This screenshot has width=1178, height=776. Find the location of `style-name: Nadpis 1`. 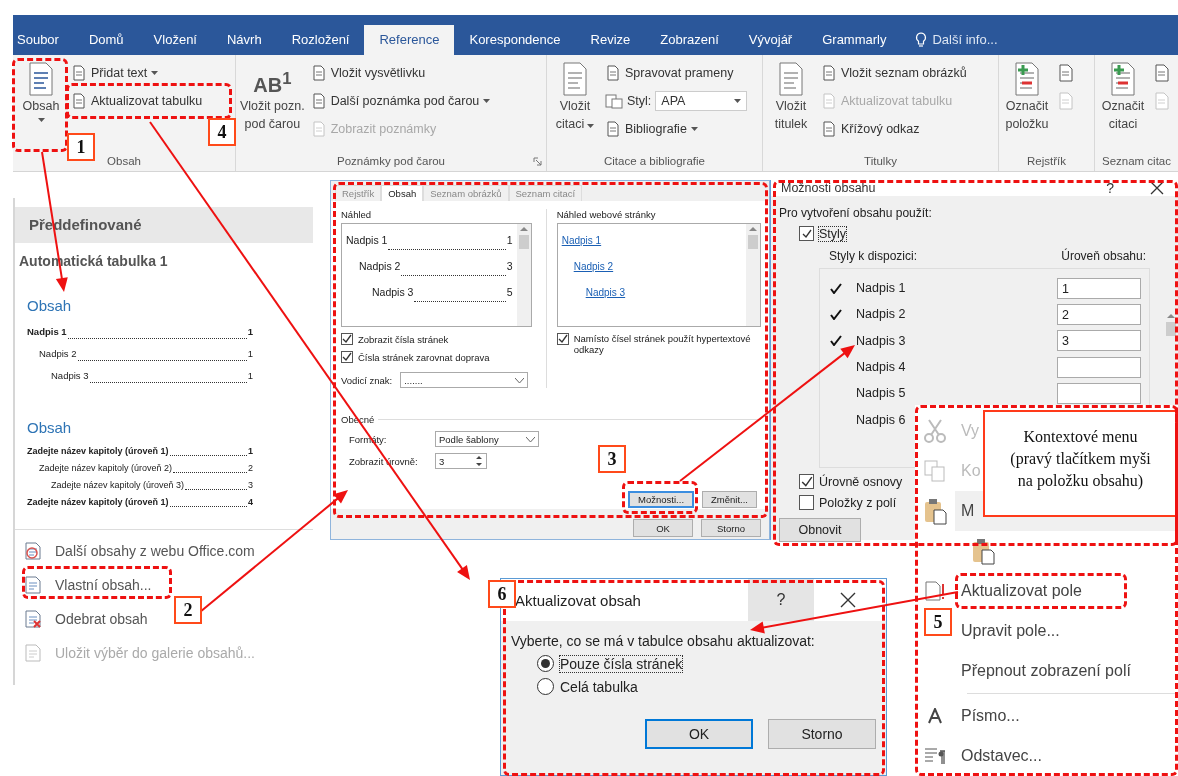

style-name: Nadpis 1 is located at coordinates (956, 288).